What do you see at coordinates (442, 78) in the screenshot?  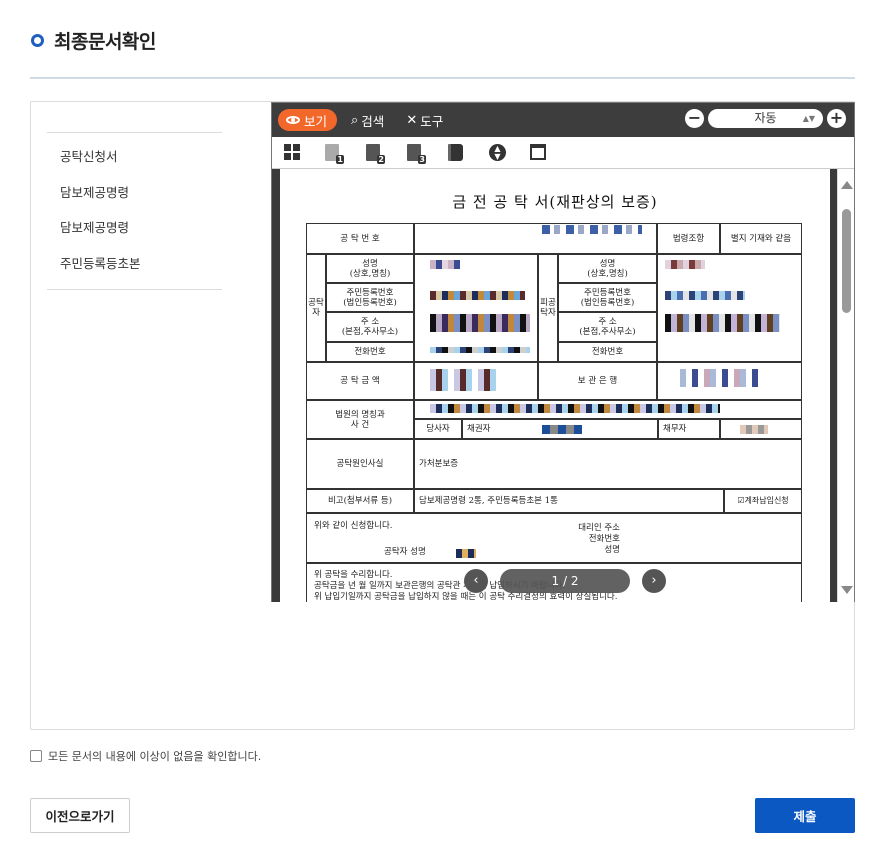 I see `header-divider` at bounding box center [442, 78].